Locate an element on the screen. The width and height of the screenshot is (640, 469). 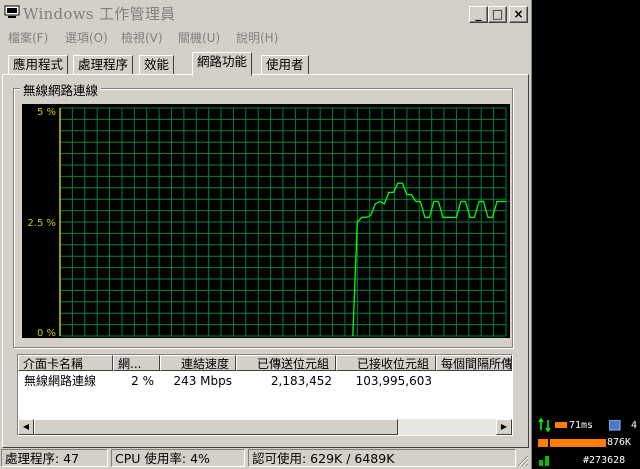
scroll-right-button: ▶ is located at coordinates (504, 427).